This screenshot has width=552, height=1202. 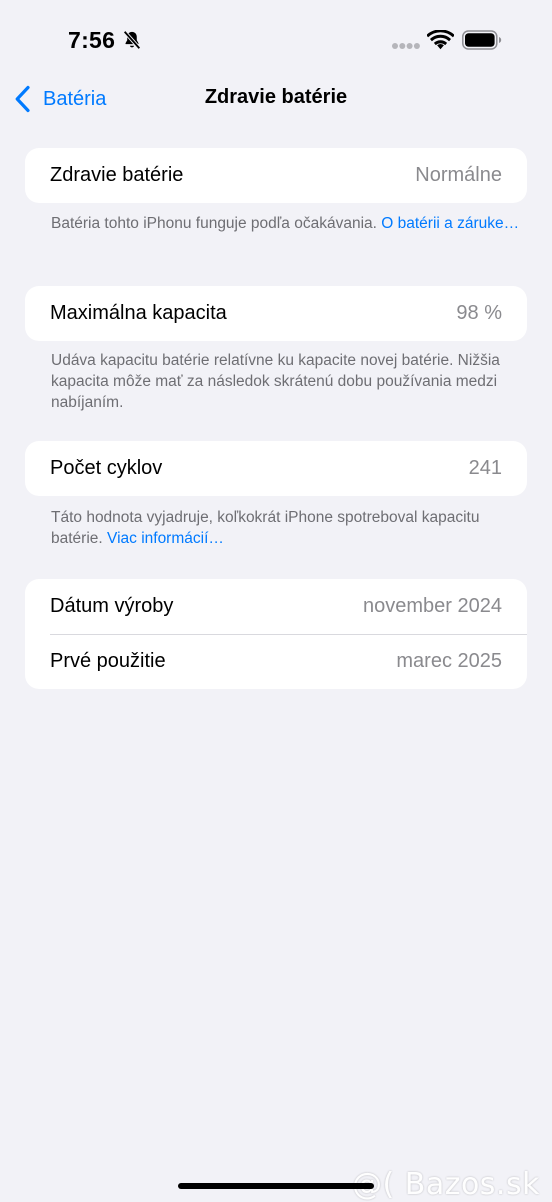 What do you see at coordinates (458, 175) in the screenshot?
I see `battery-health-value: Normálne` at bounding box center [458, 175].